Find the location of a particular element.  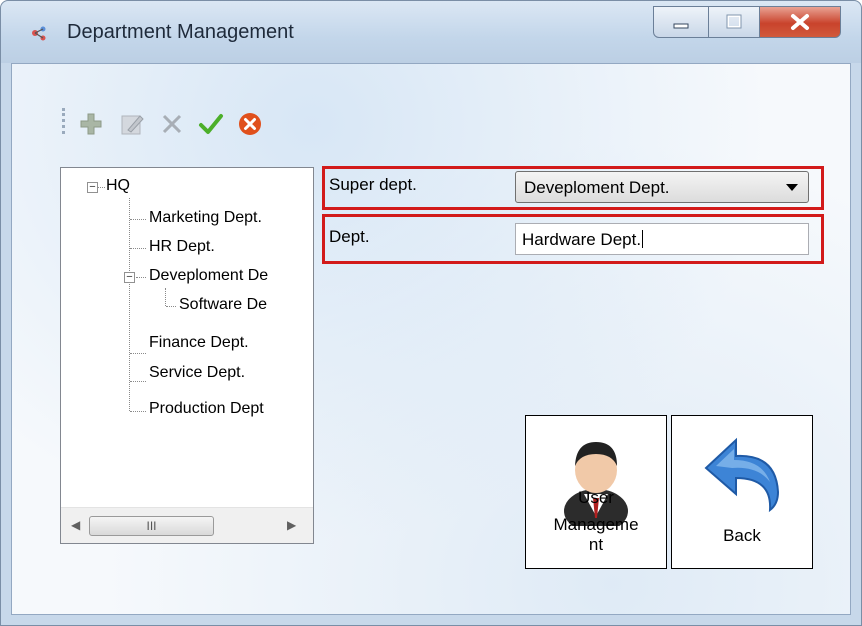

pencil-icon is located at coordinates (132, 125).